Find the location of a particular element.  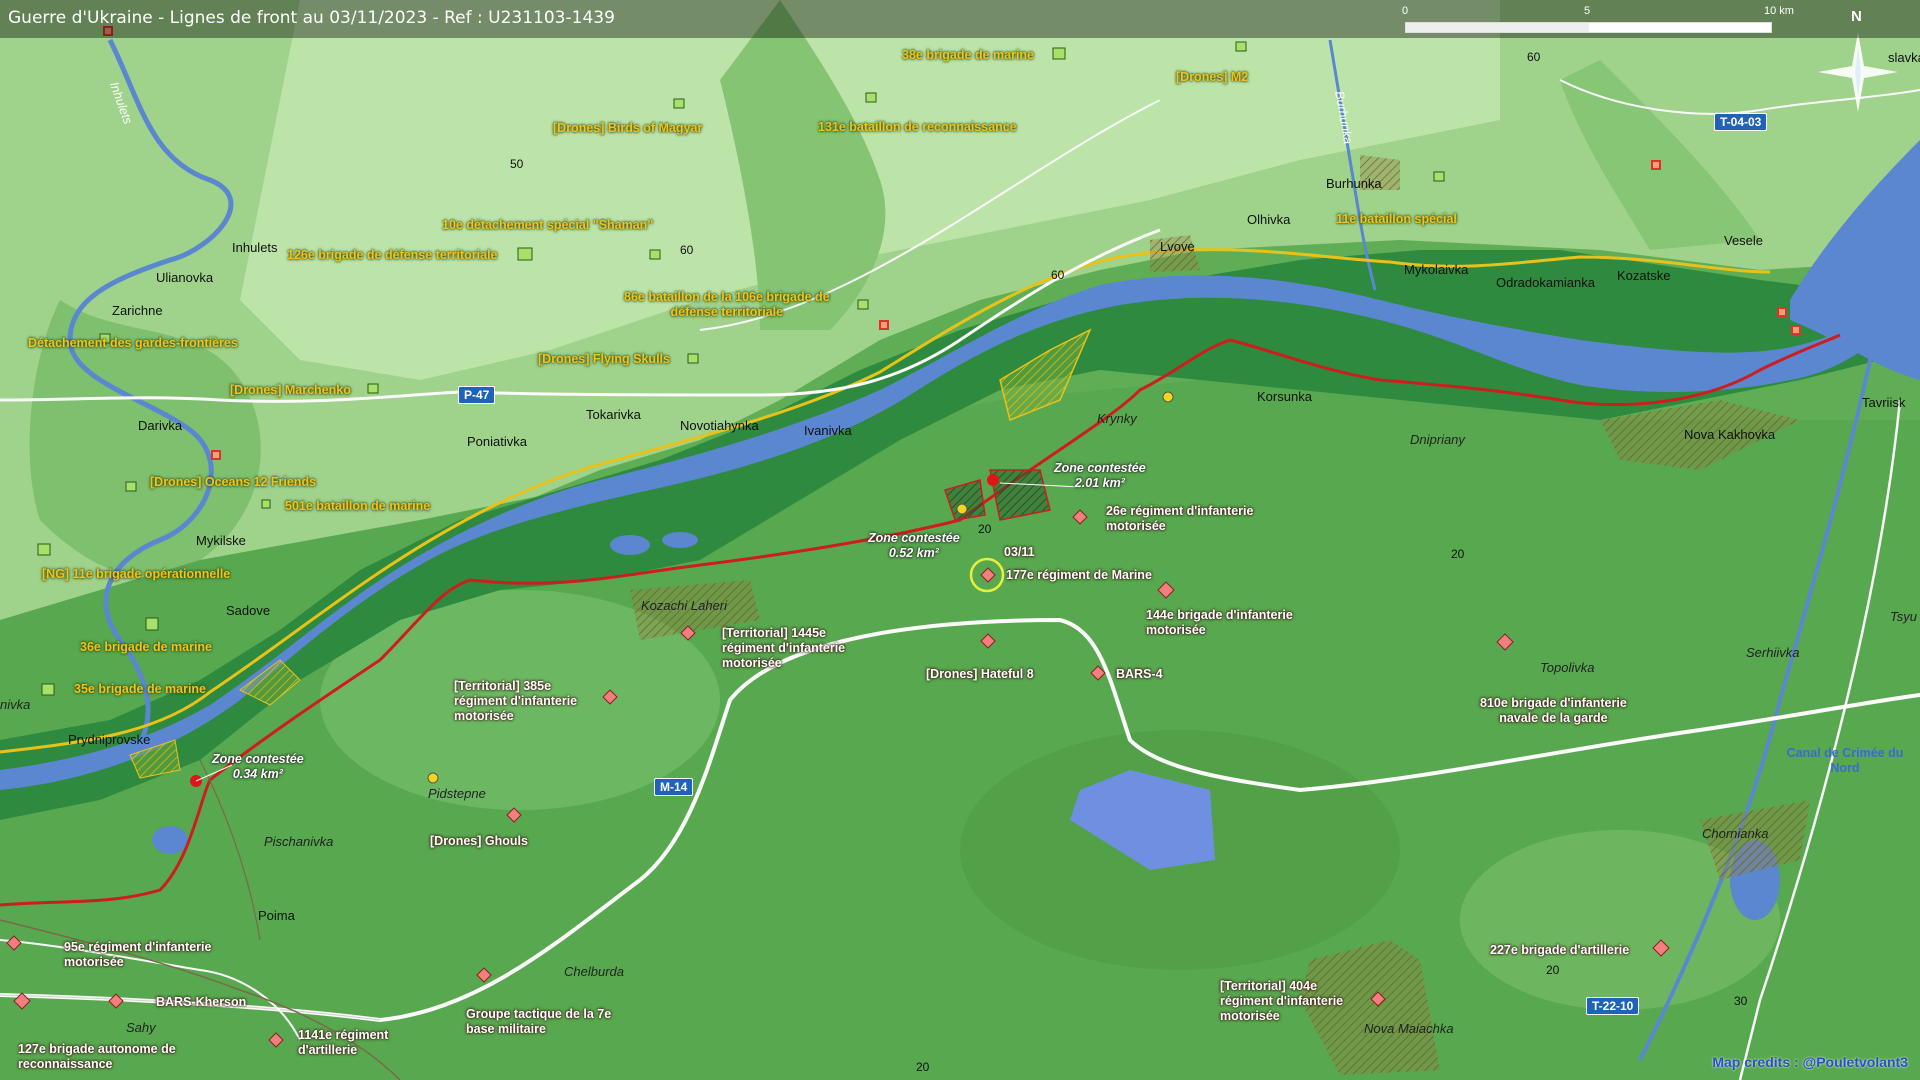

elev-6: 20 is located at coordinates (1458, 554).